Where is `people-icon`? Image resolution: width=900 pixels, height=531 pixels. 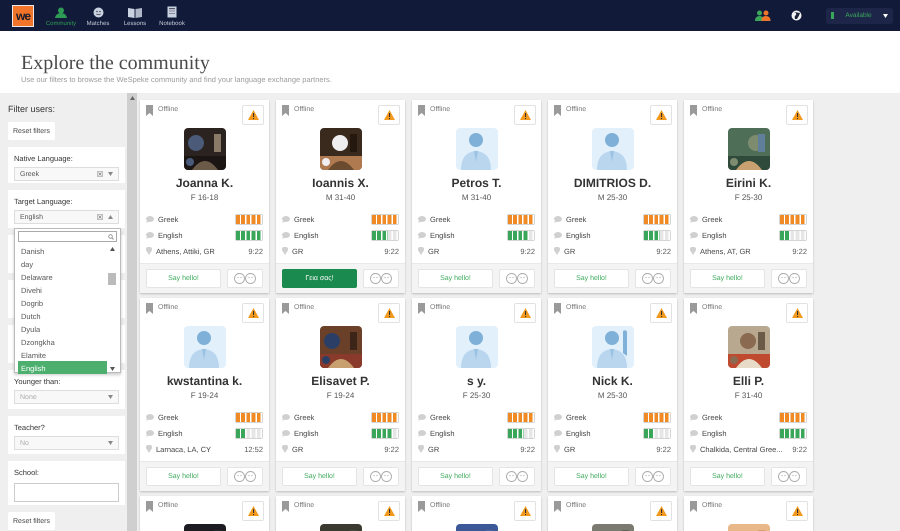 people-icon is located at coordinates (763, 15).